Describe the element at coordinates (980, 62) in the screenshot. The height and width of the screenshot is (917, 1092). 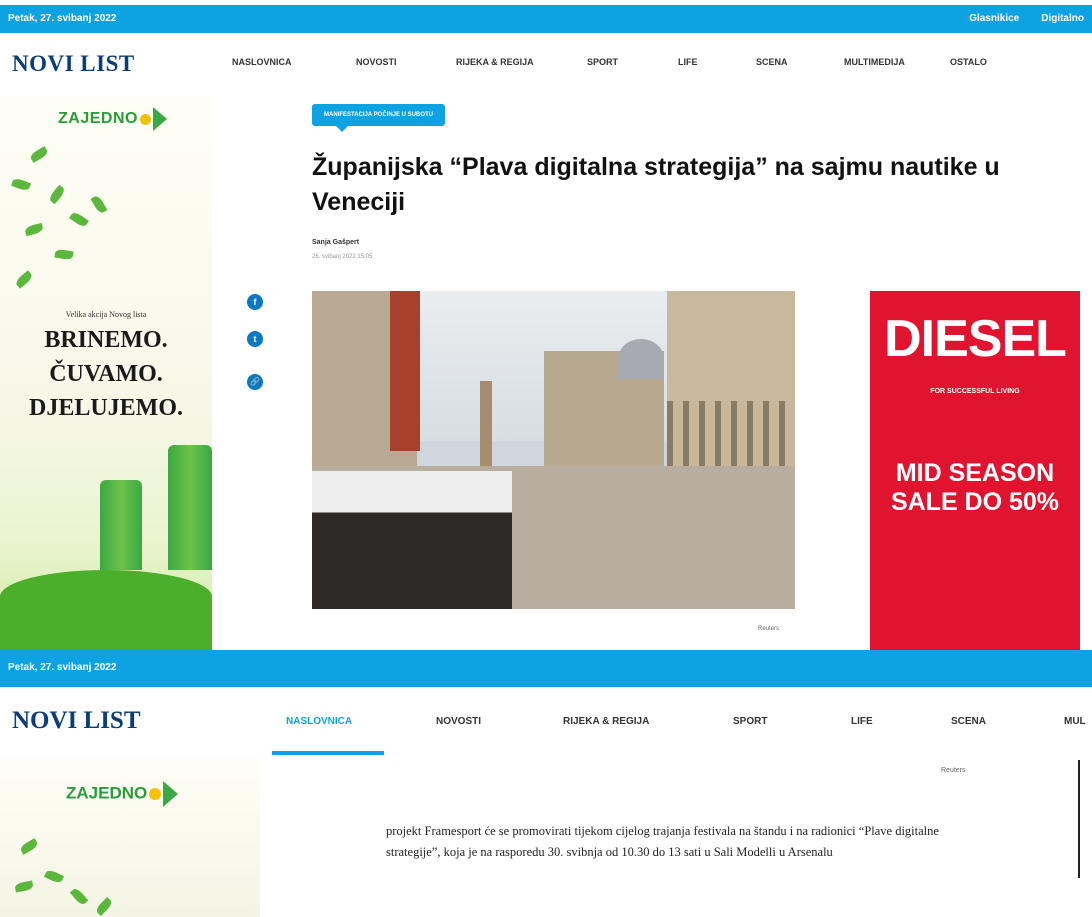
I see `nav-item-ostalo: OSTALO` at that location.